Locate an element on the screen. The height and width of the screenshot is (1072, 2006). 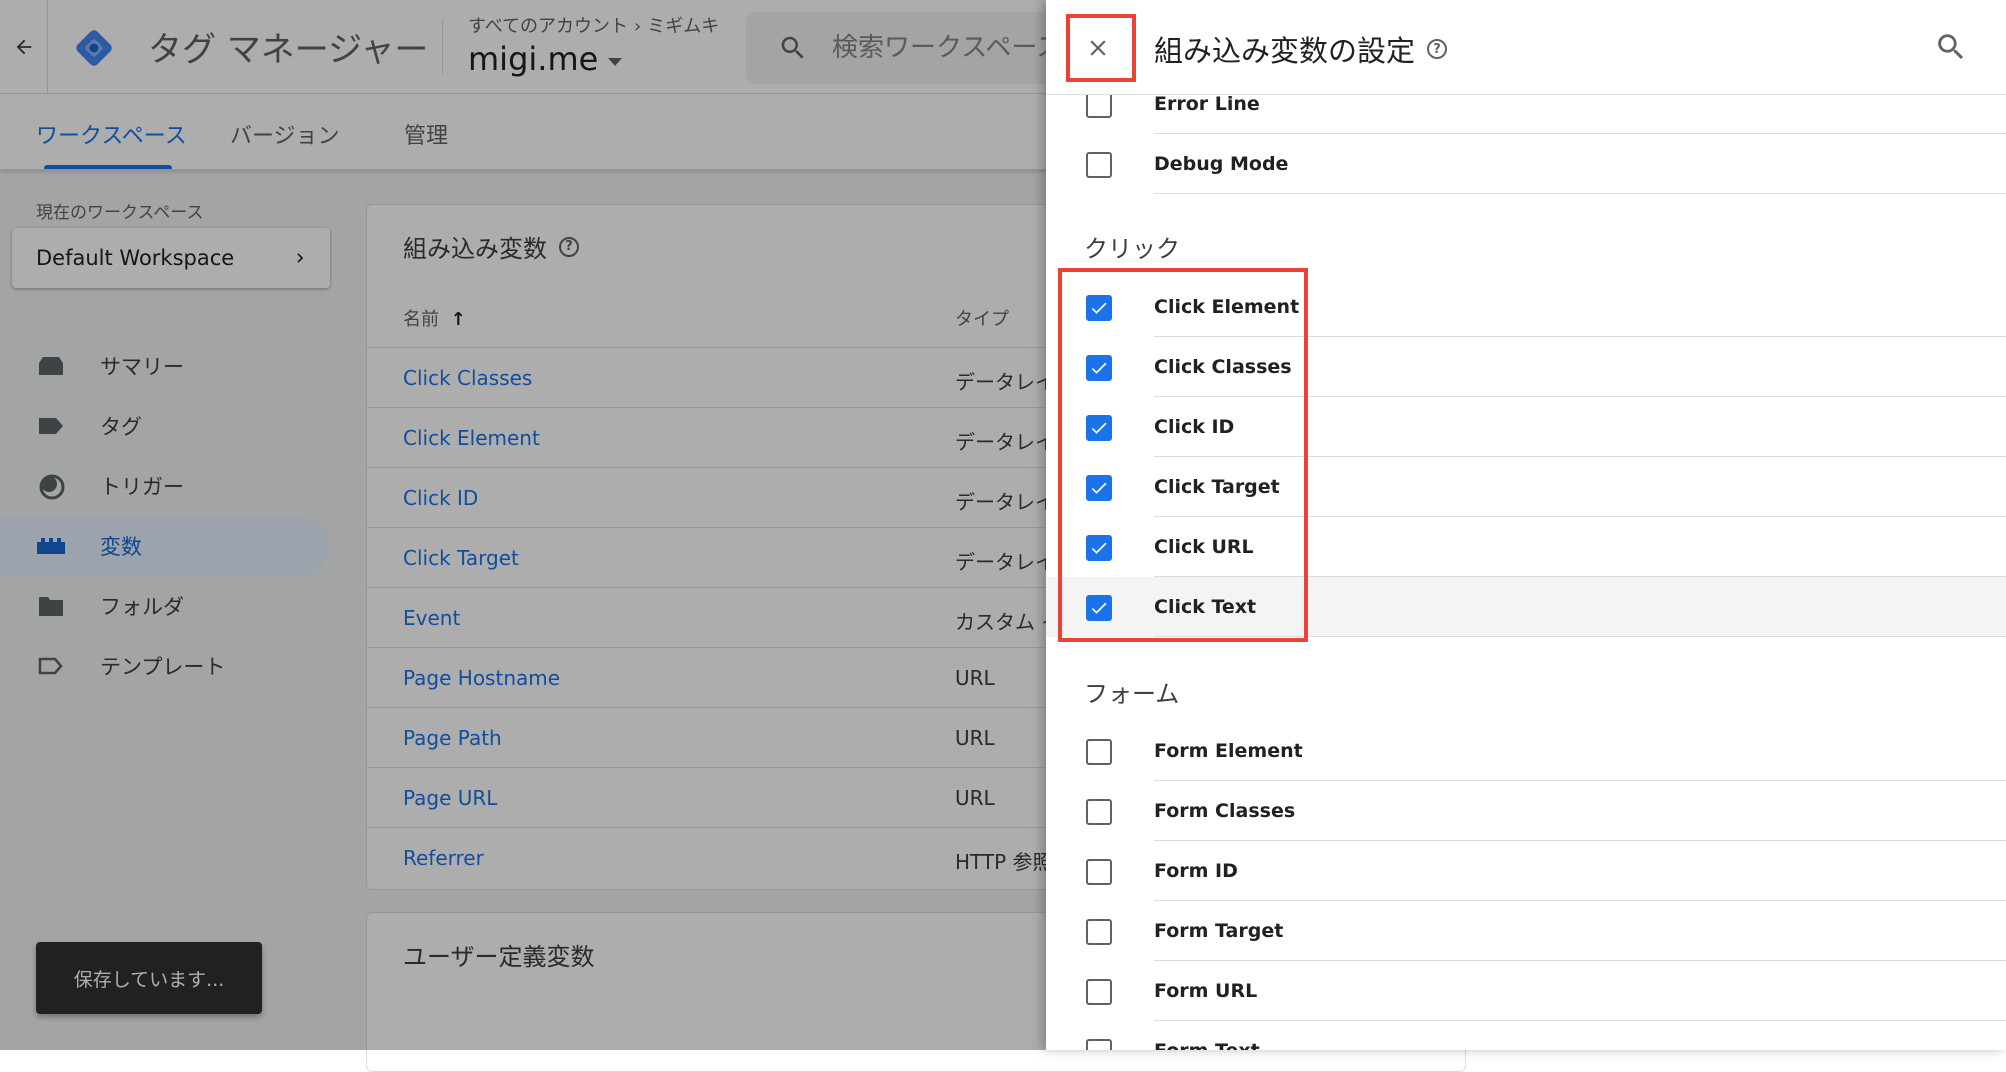
close-highlight-box is located at coordinates (1101, 48).